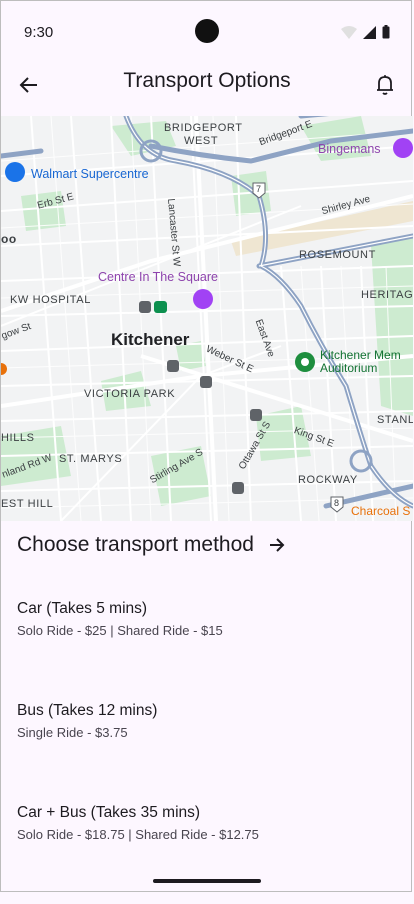  Describe the element at coordinates (135, 544) in the screenshot. I see `section-title: Choose transport method` at that location.